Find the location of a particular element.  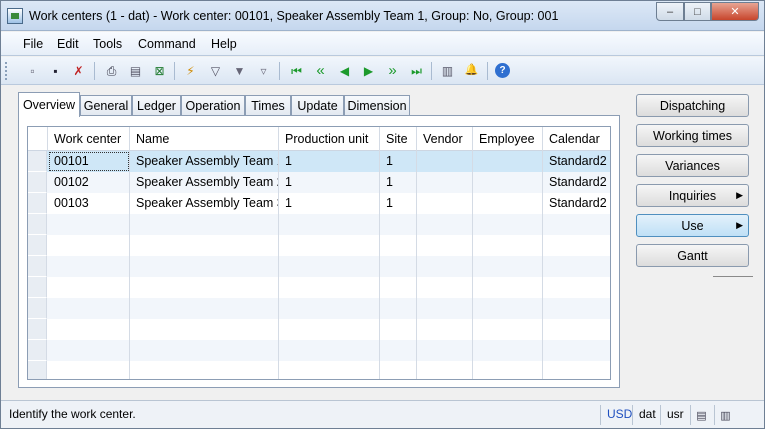

gantt-button: Gantt is located at coordinates (692, 255).